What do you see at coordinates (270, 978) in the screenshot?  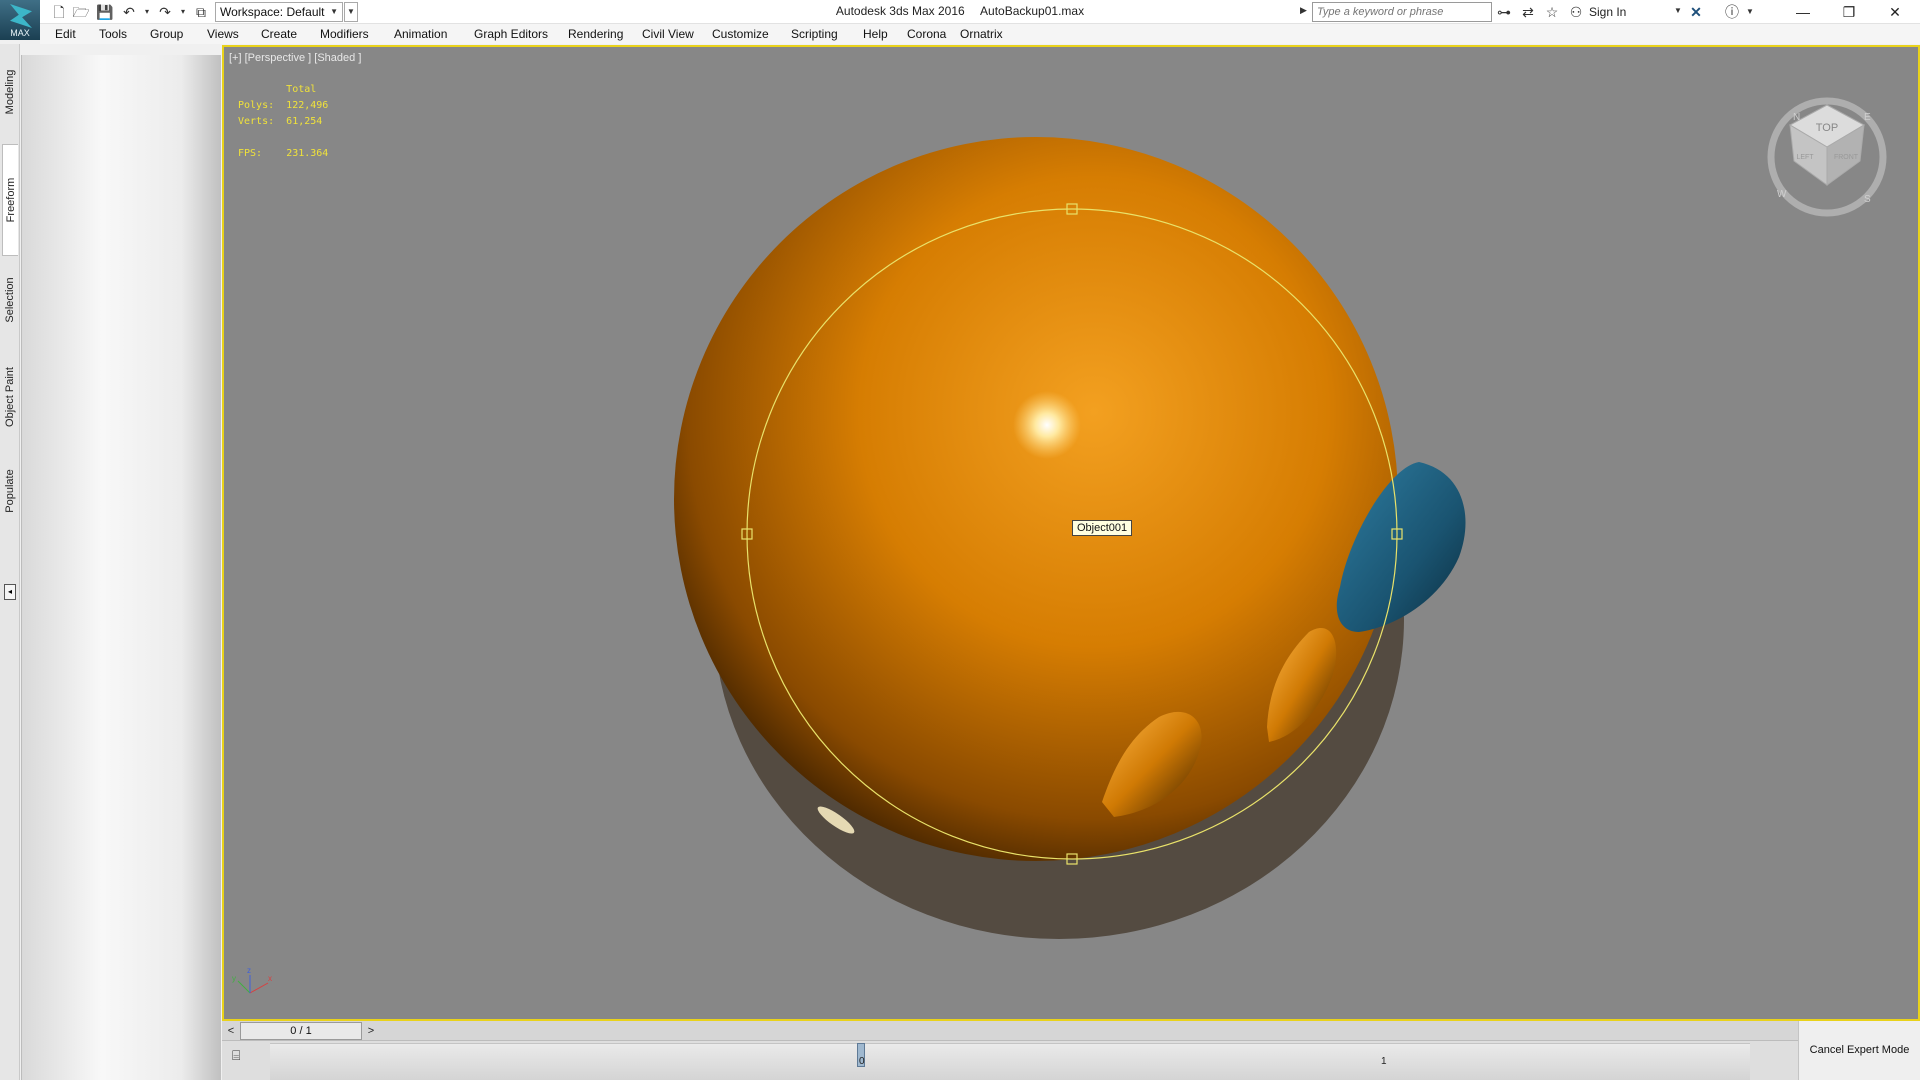 I see `axis-x-label: x` at bounding box center [270, 978].